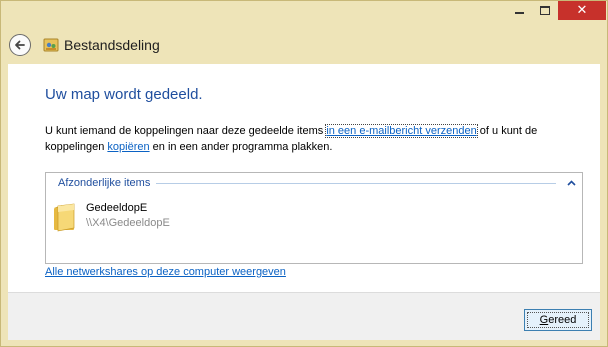 This screenshot has width=608, height=347. Describe the element at coordinates (401, 131) in the screenshot. I see `email-link: in een e-mailbericht verzenden` at that location.